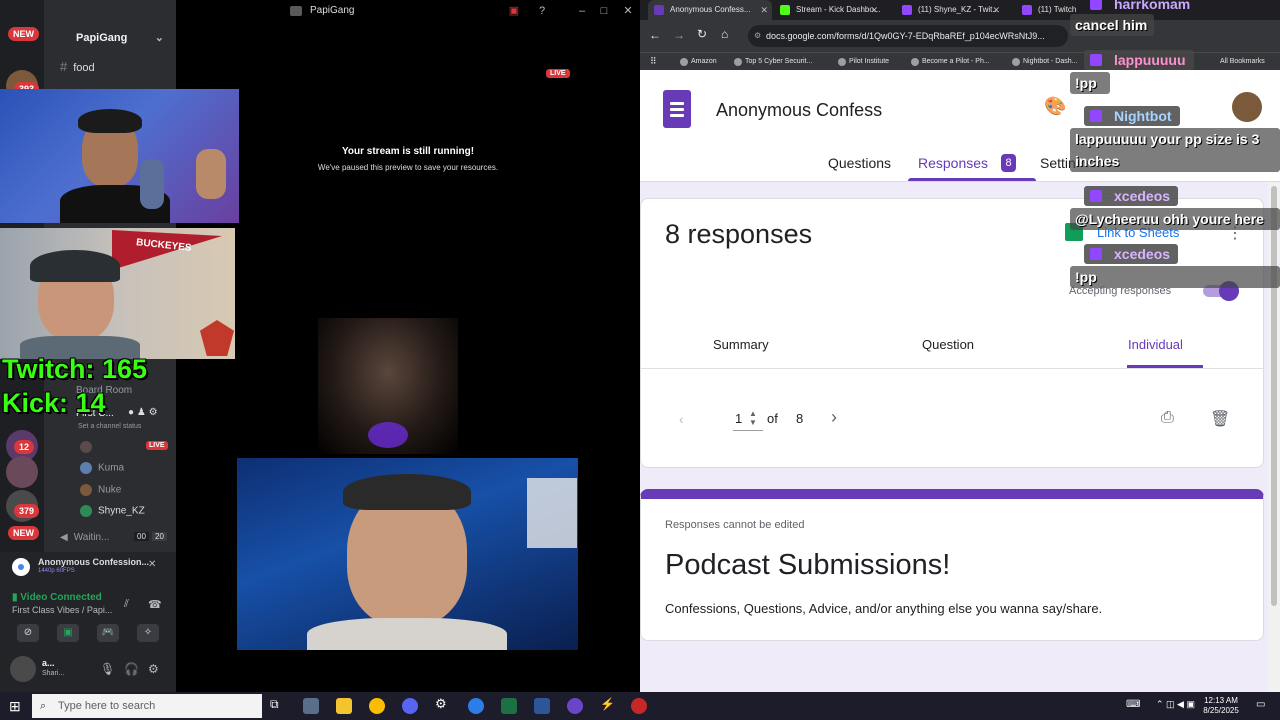  I want to click on discord-icon, so click(410, 706).